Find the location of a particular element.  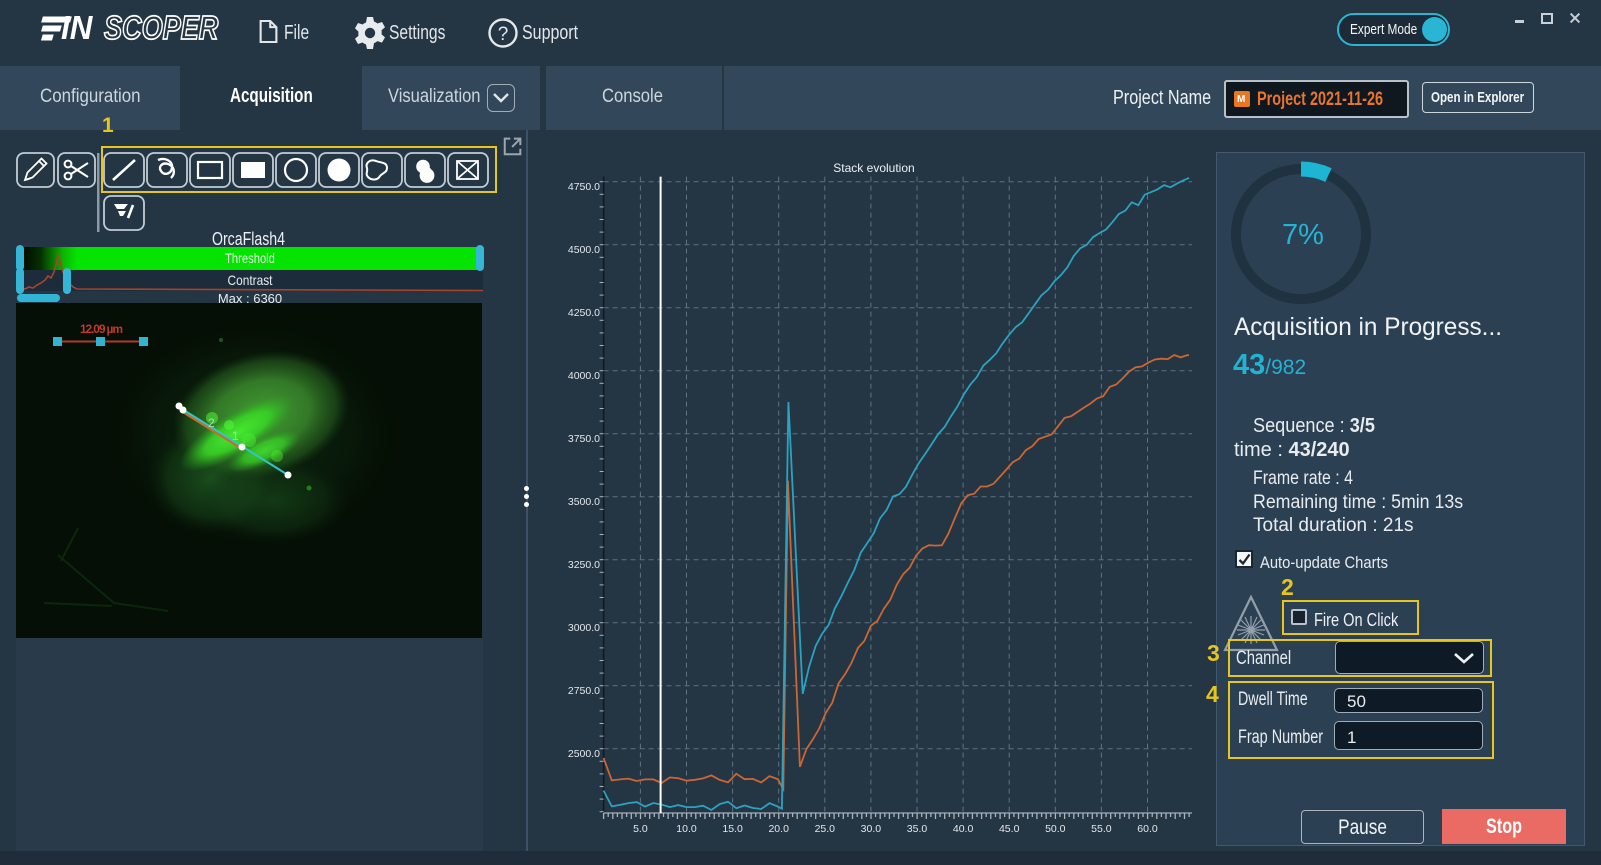

svg-text: 30.0 is located at coordinates (871, 829).